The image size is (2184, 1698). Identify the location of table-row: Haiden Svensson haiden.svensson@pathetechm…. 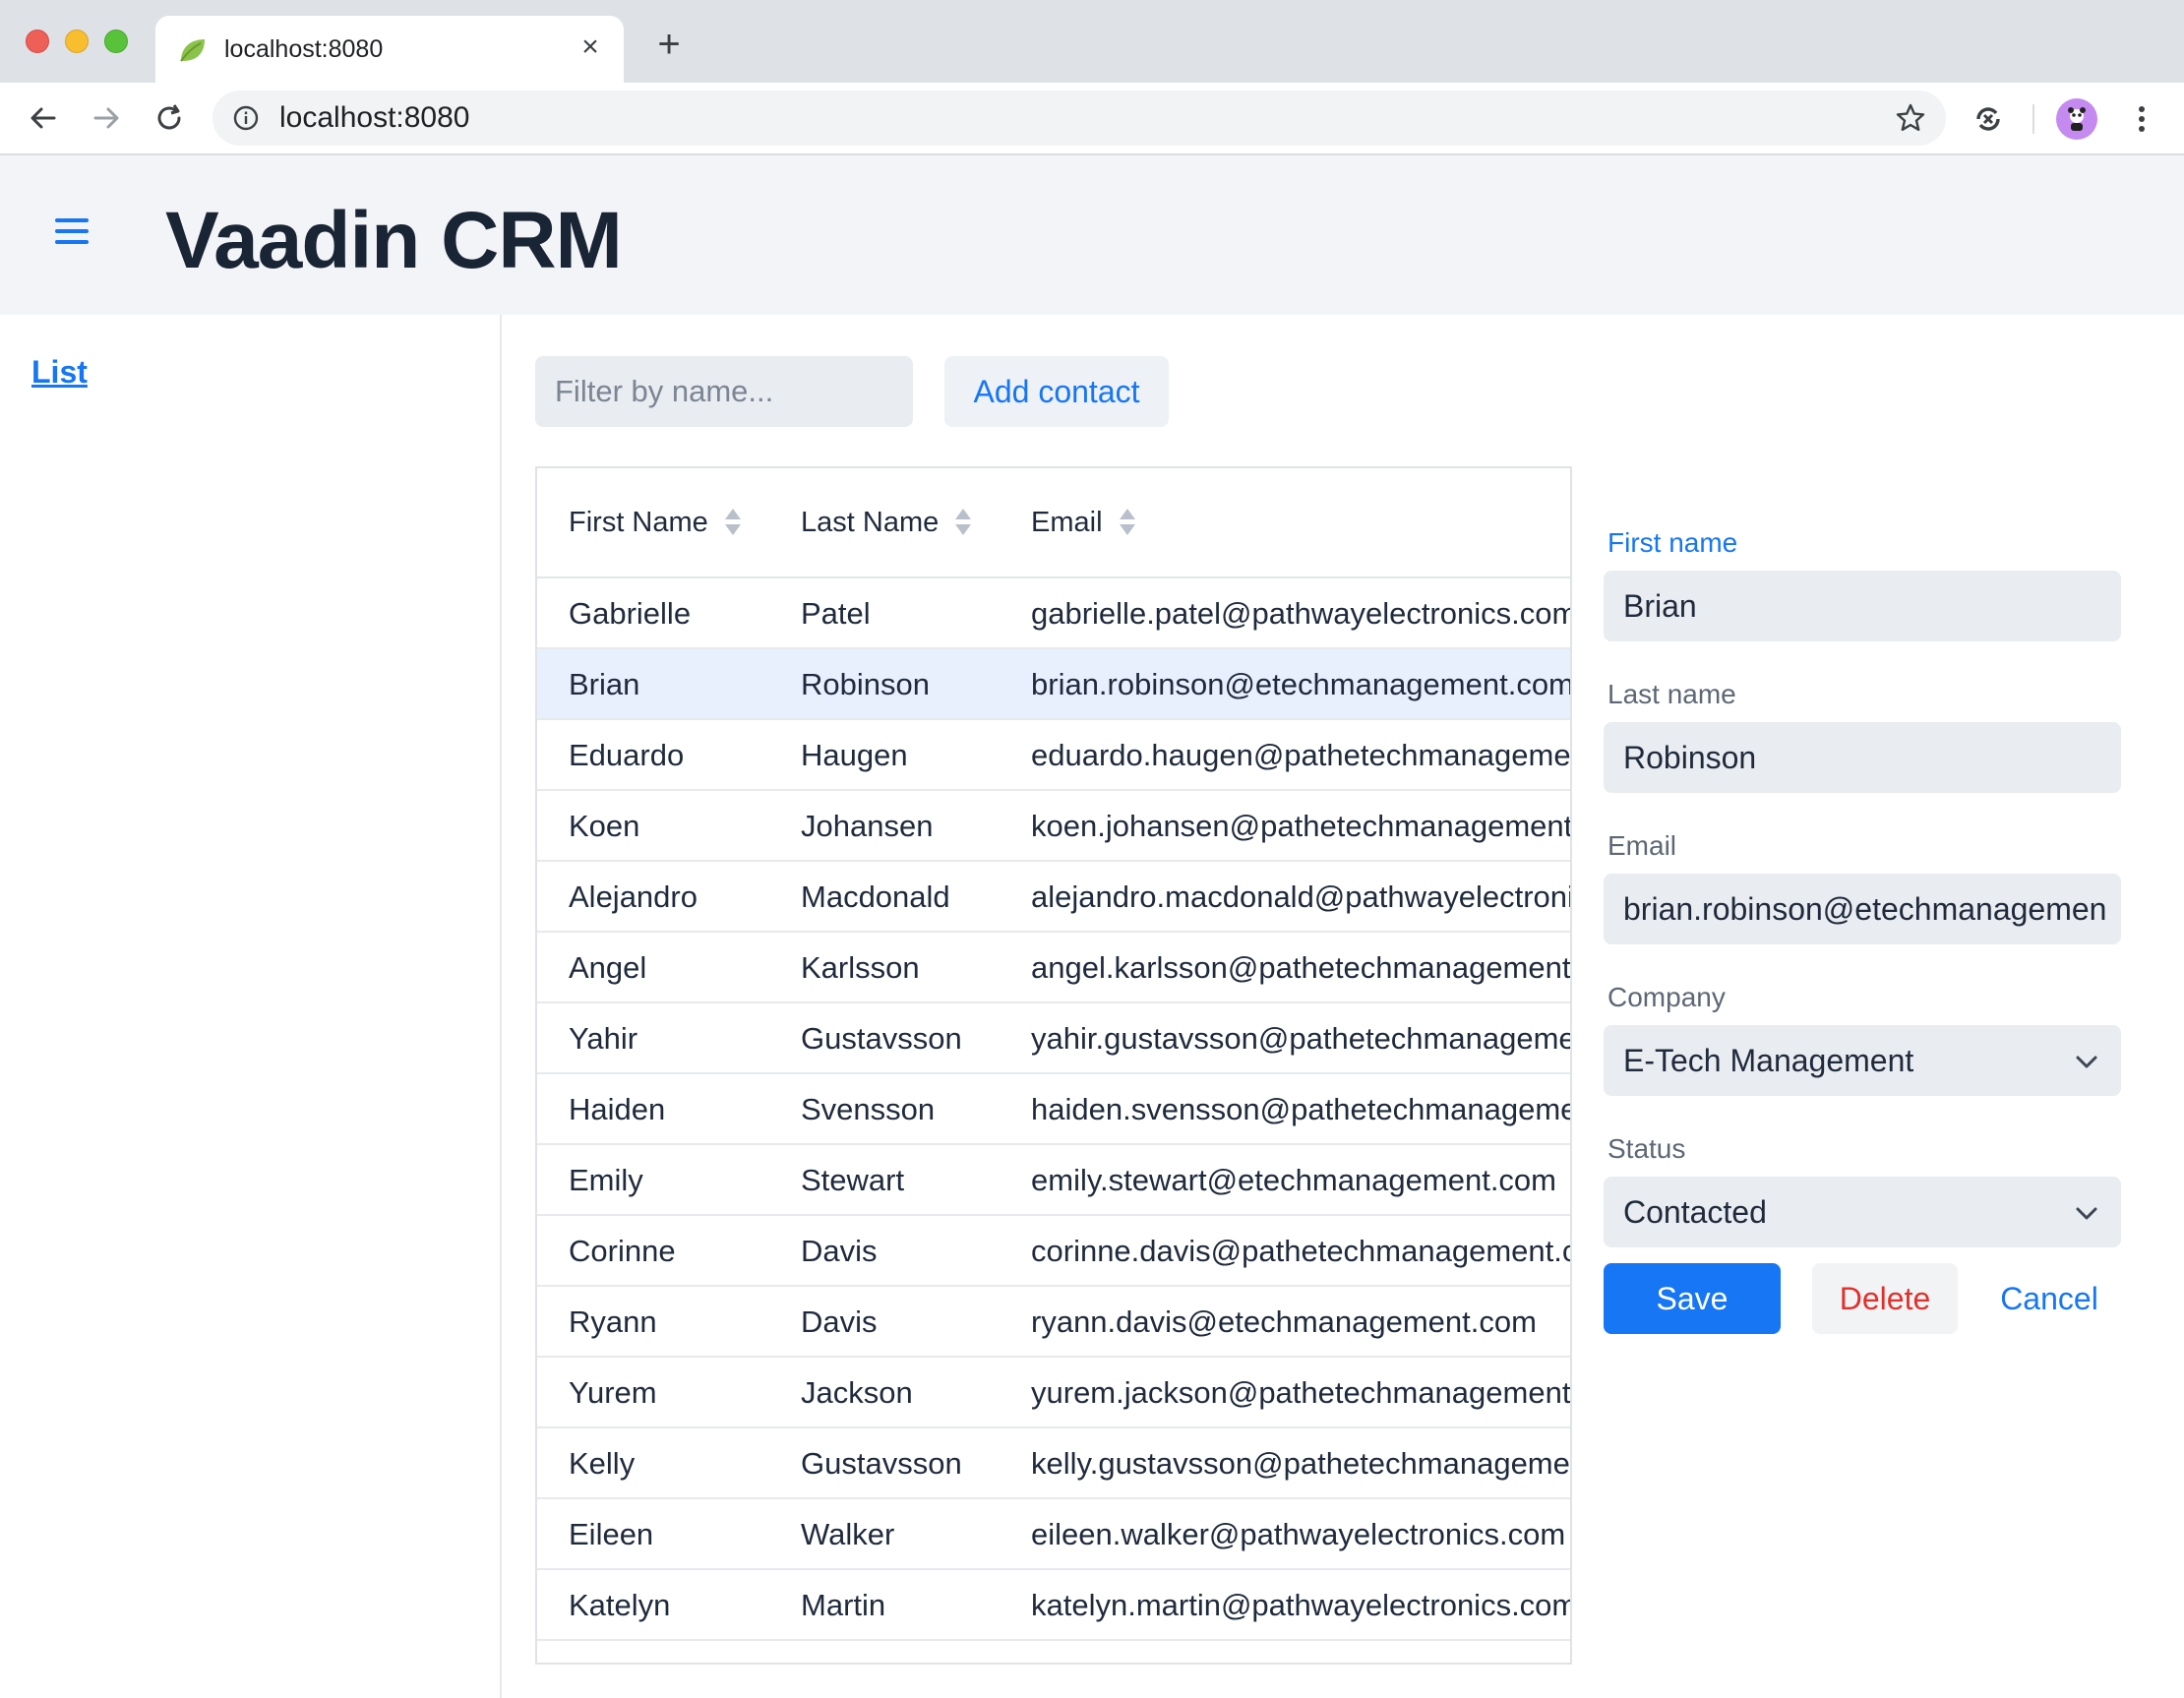
(1053, 1109).